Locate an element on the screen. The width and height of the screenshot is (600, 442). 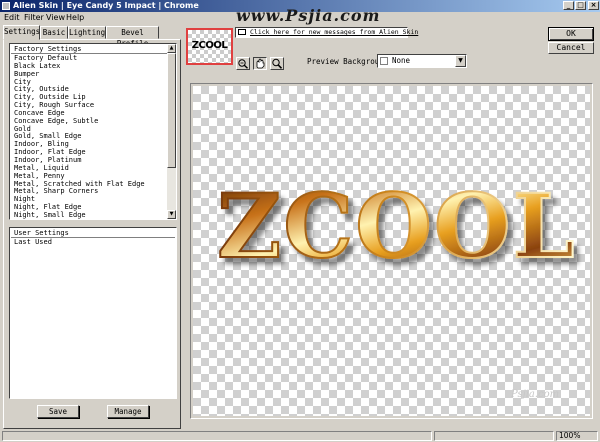
list-item: Bumper is located at coordinates (93, 74).